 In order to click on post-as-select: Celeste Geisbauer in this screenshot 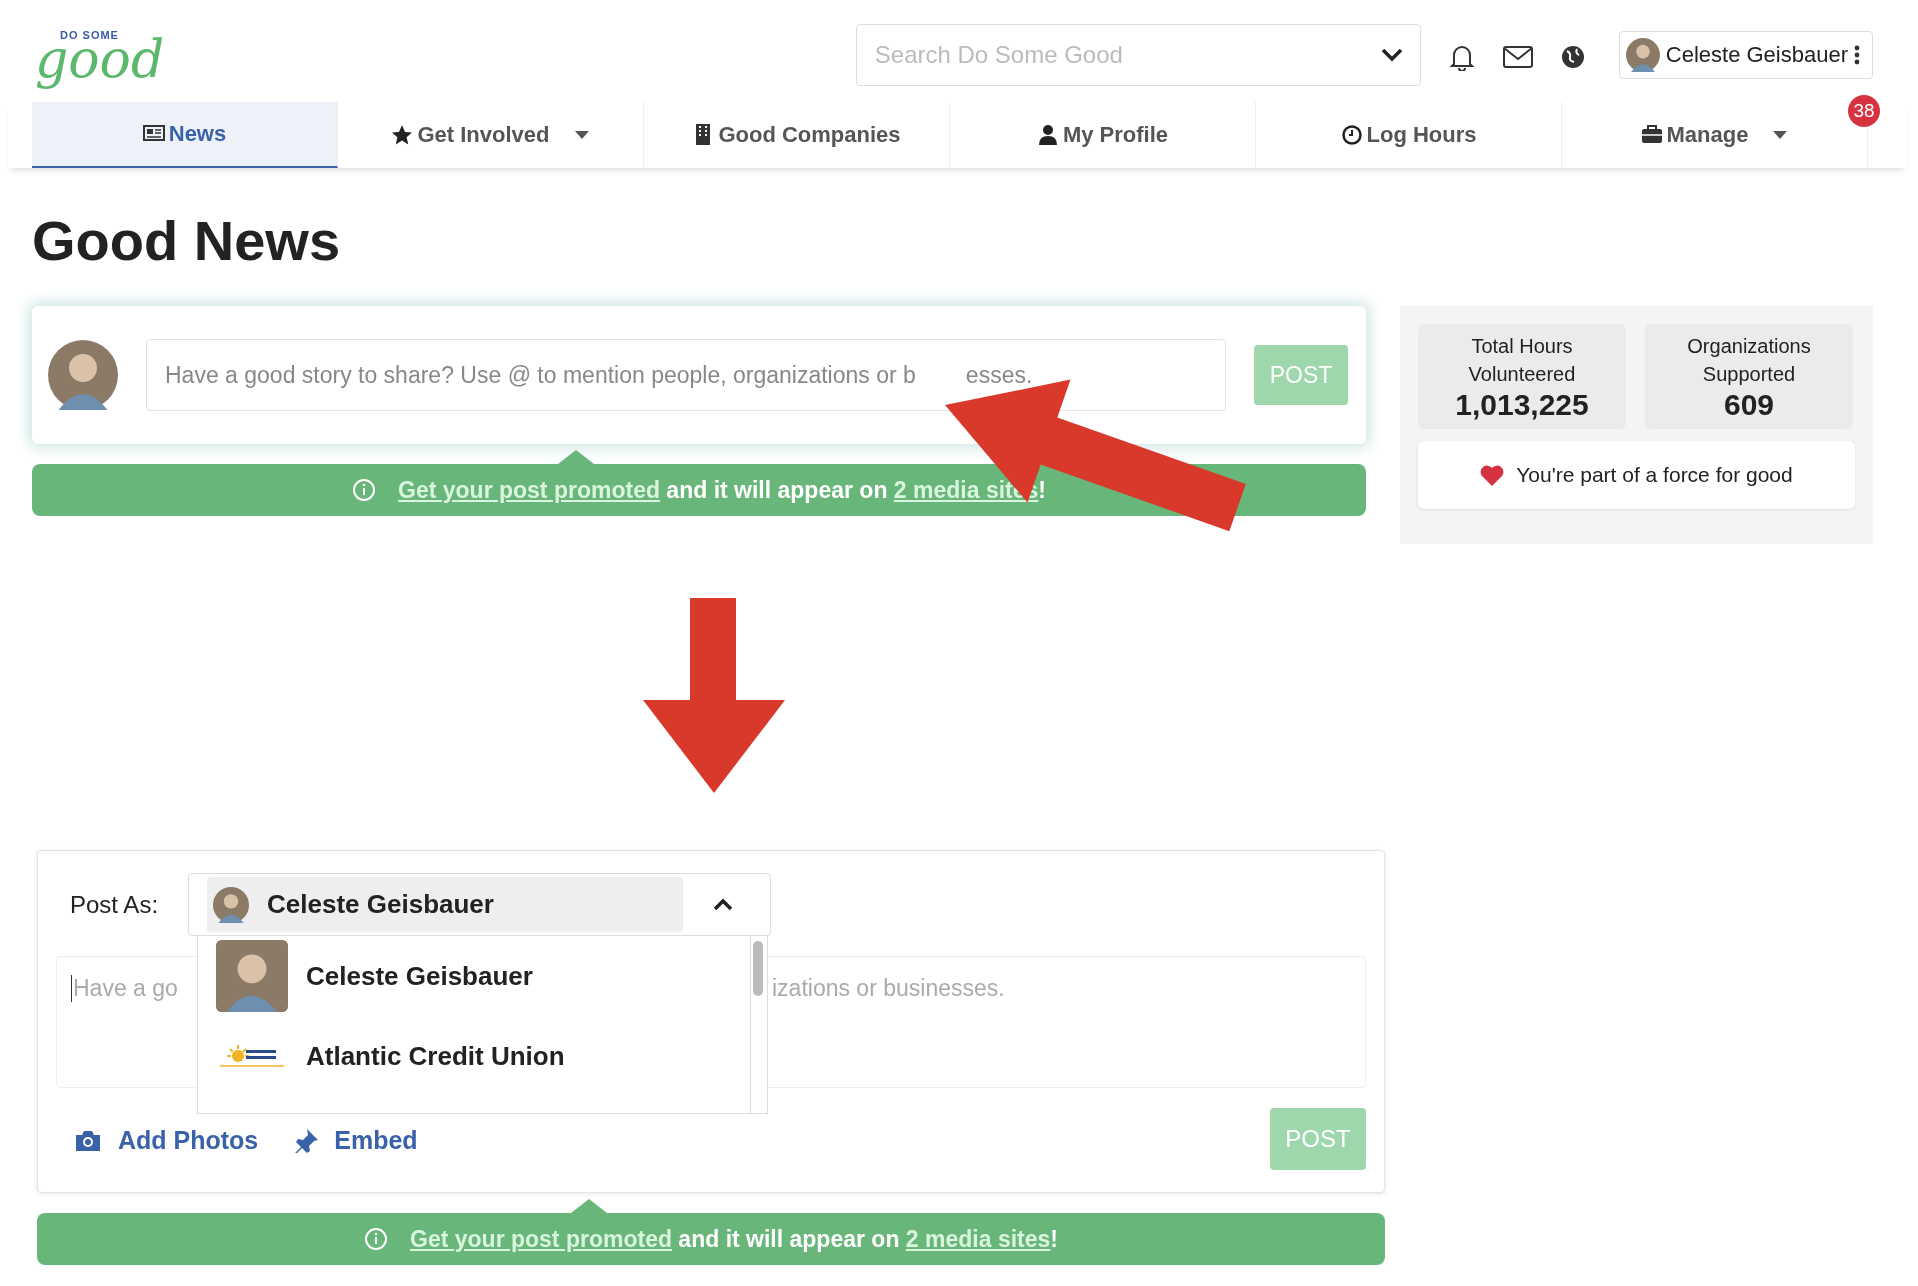, I will do `click(480, 904)`.